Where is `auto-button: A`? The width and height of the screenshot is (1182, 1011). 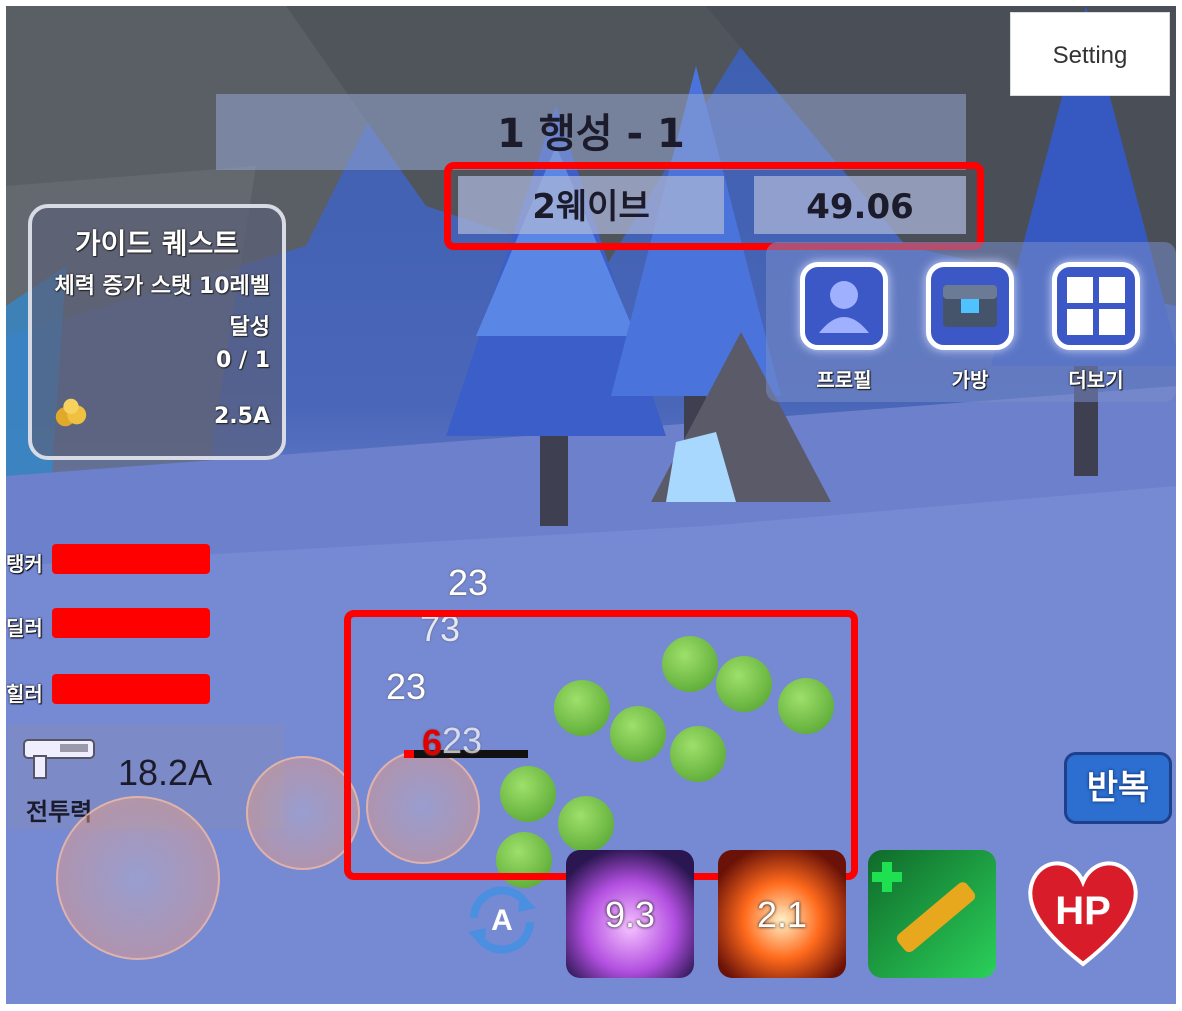
auto-button: A is located at coordinates (502, 919).